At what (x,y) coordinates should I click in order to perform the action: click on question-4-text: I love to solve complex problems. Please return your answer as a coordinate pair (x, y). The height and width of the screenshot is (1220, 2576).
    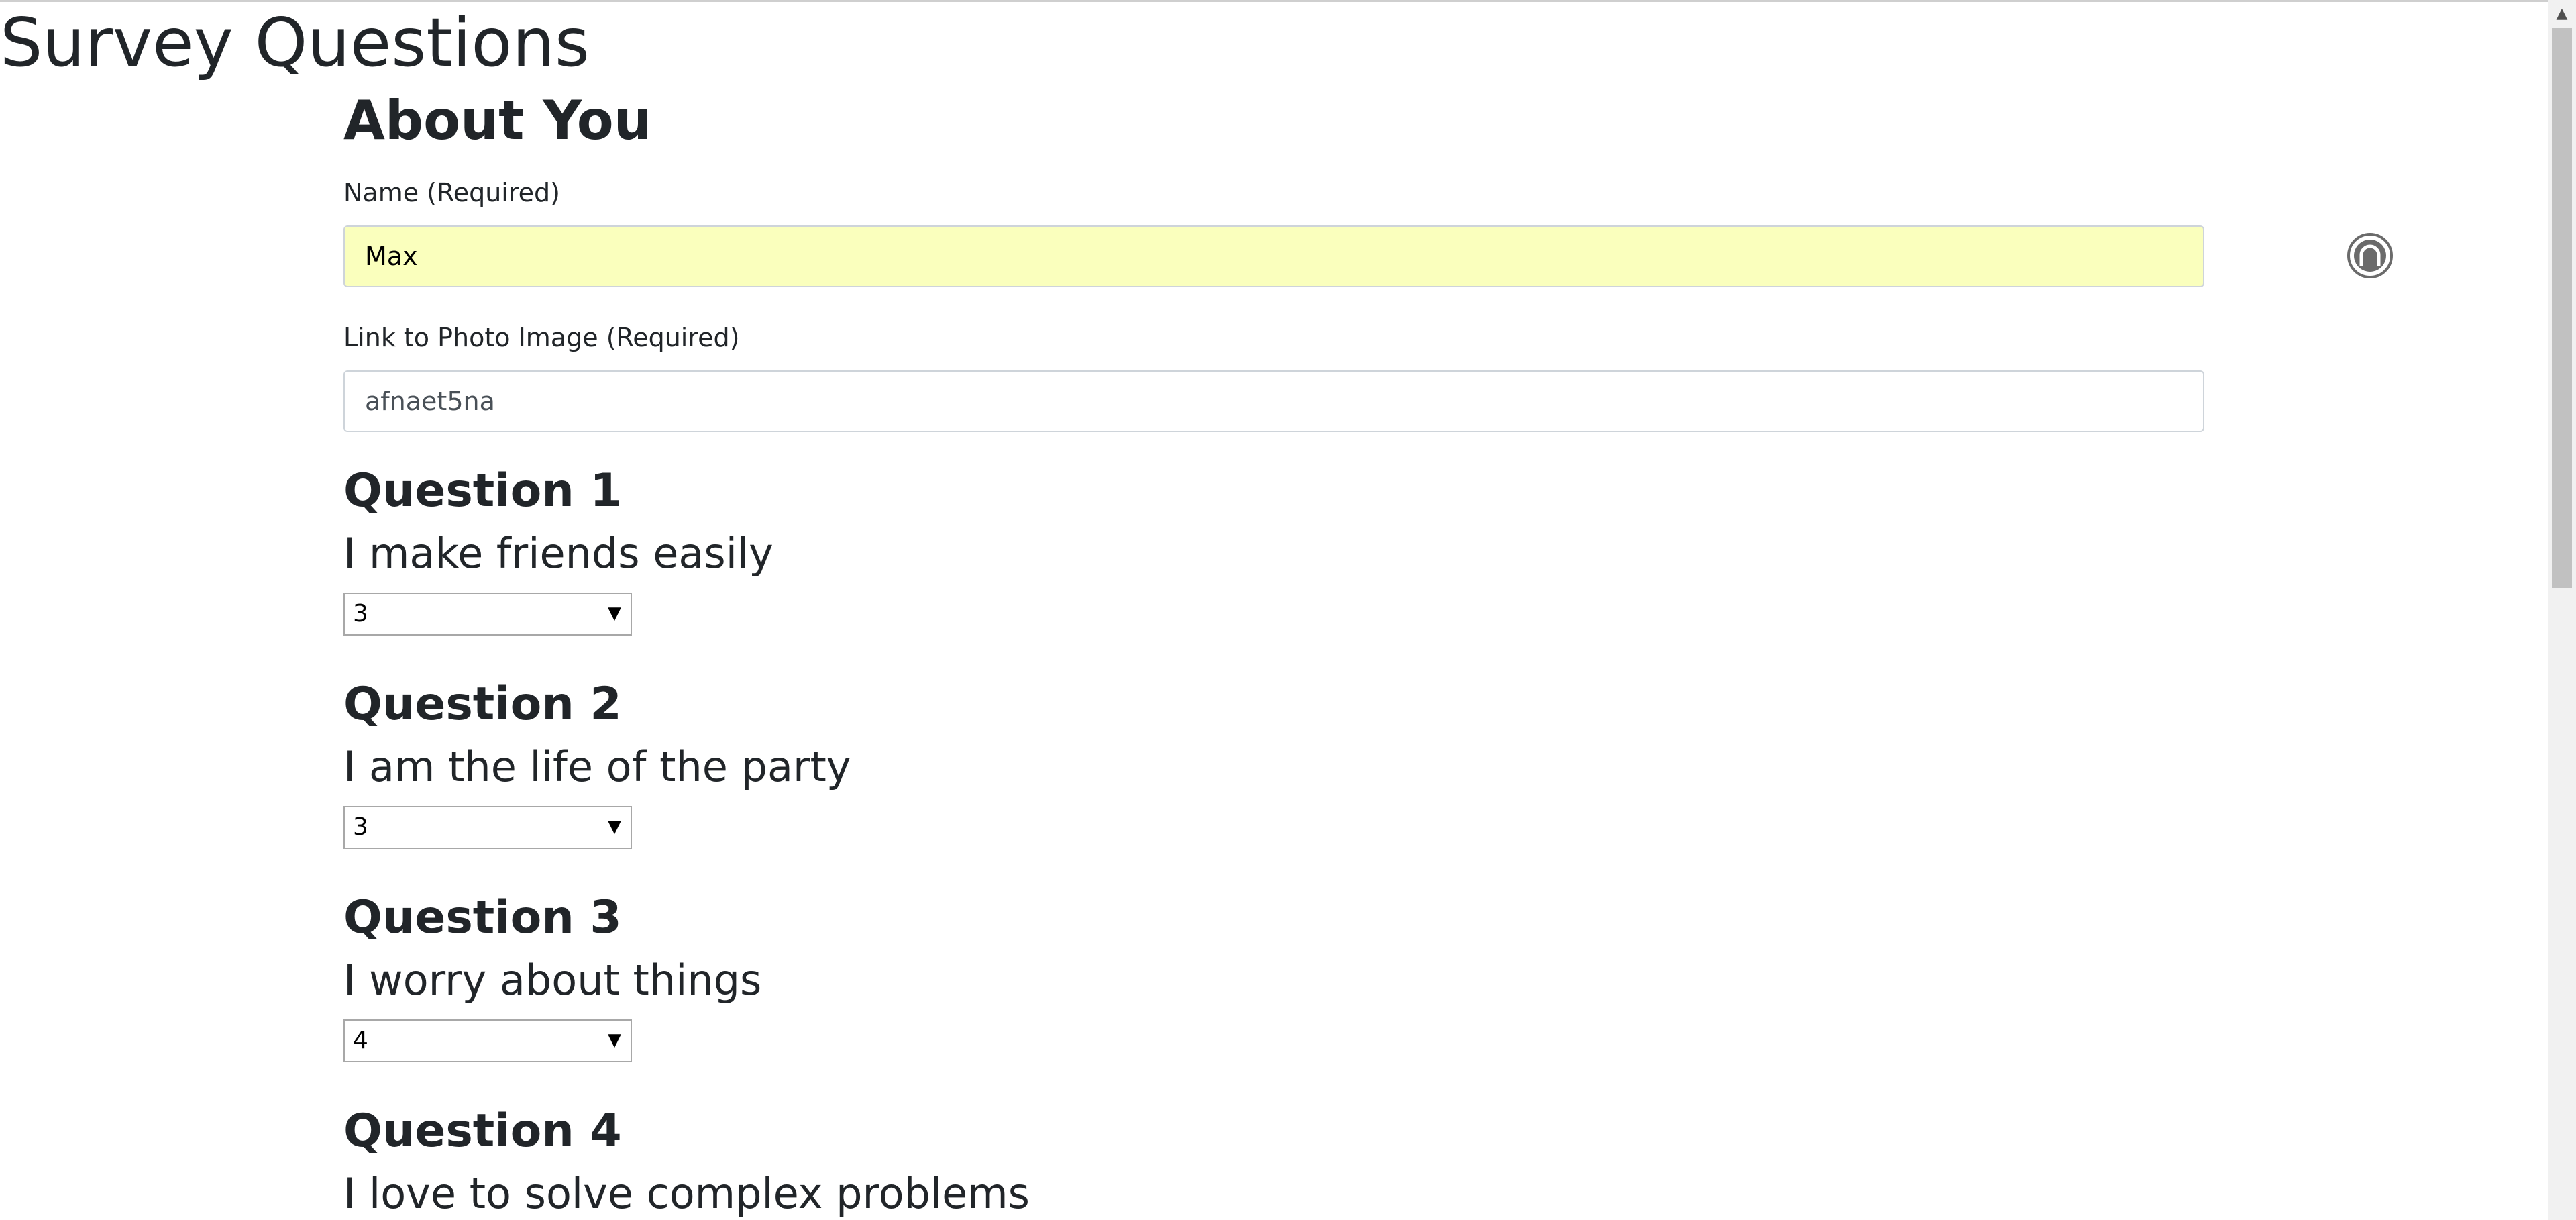
    Looking at the image, I should click on (686, 1193).